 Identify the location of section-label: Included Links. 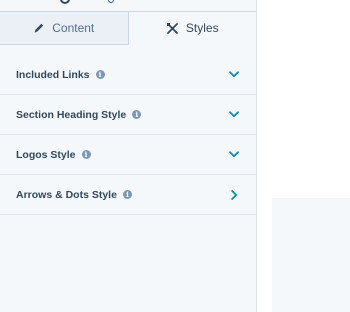
(53, 74).